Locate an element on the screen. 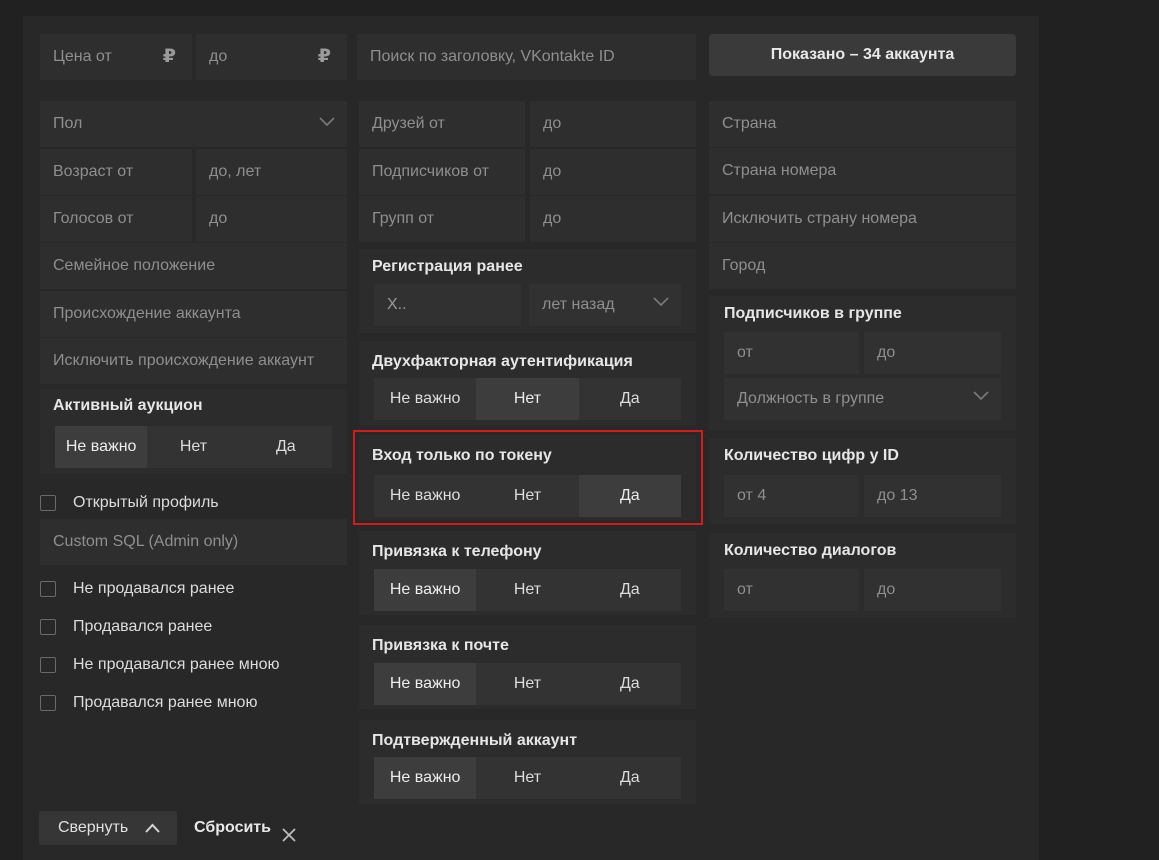 Image resolution: width=1159 pixels, height=860 pixels. account-origin-input: Происхождение аккаунта is located at coordinates (193, 314).